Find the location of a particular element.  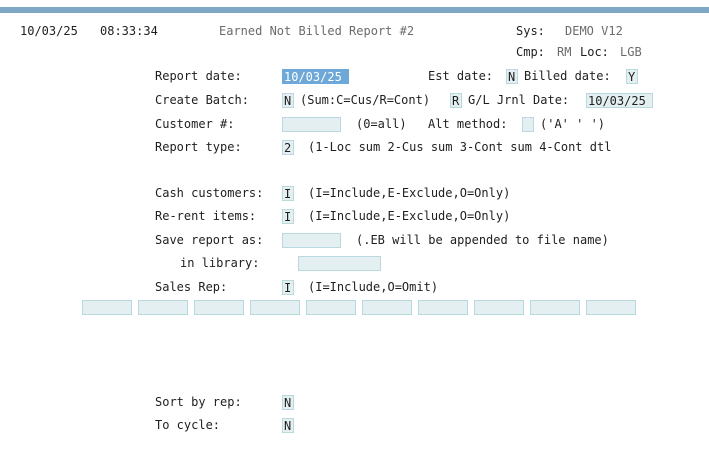

est-date-label: Est date: is located at coordinates (461, 76).